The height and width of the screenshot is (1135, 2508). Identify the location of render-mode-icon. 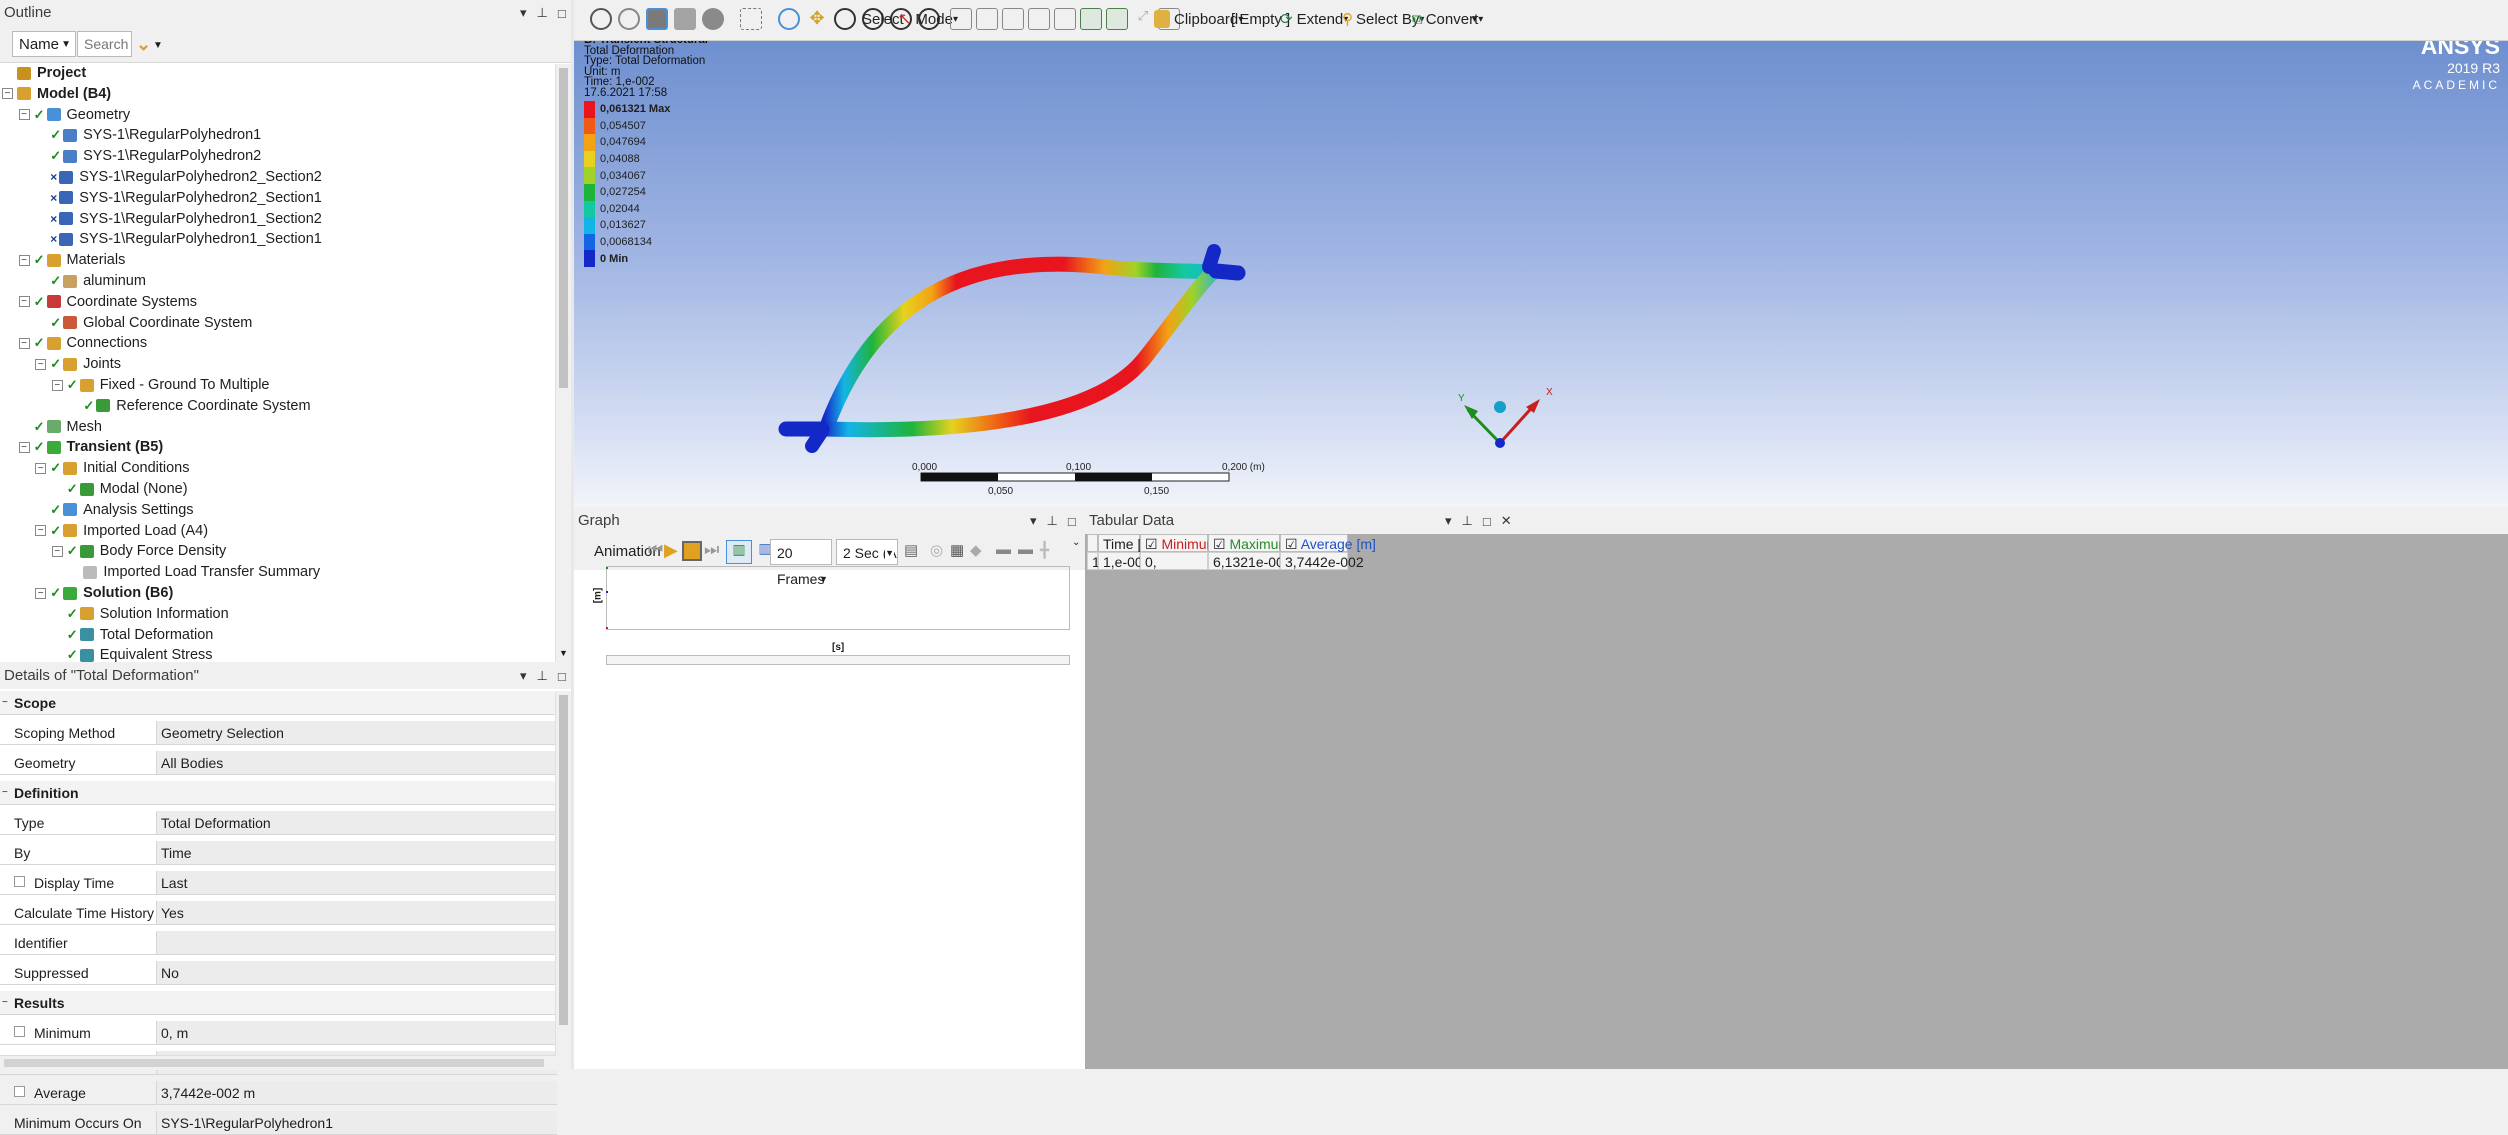
(713, 19).